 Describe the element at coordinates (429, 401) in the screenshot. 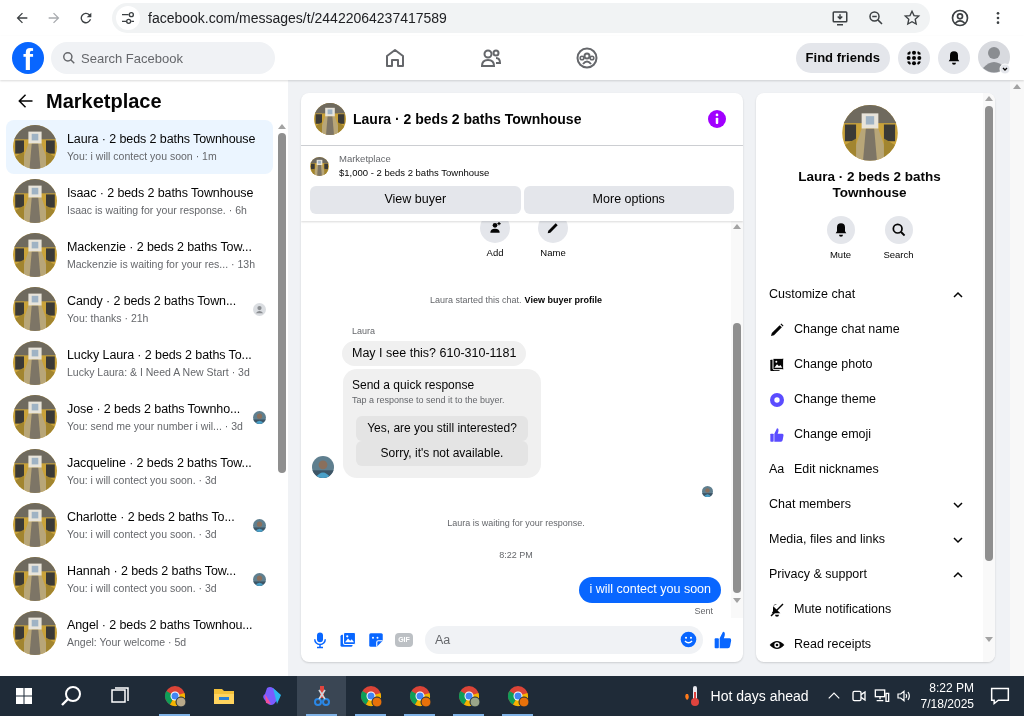

I see `quick-response-subtitle: Tap a response to send it to the buyer.` at that location.